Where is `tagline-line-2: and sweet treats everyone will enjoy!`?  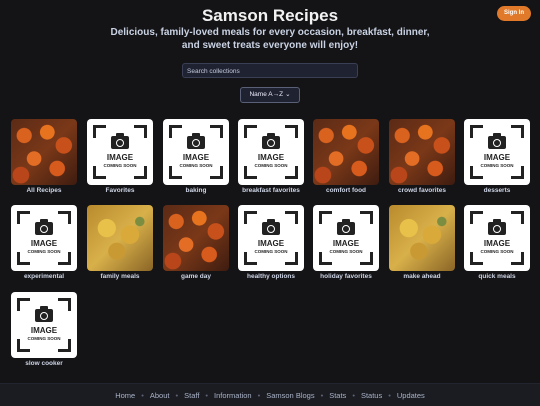 tagline-line-2: and sweet treats everyone will enjoy! is located at coordinates (270, 45).